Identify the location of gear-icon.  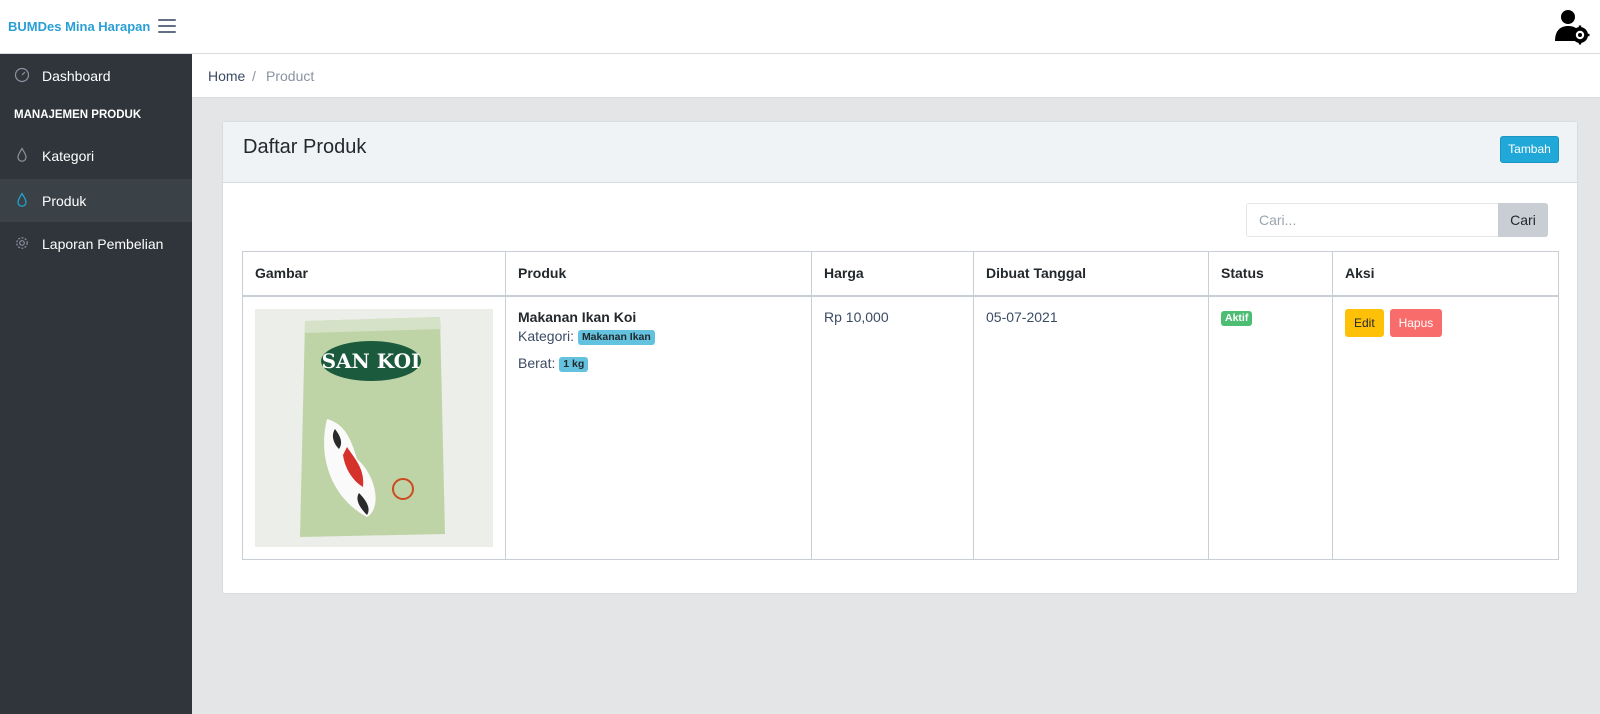
(22, 243).